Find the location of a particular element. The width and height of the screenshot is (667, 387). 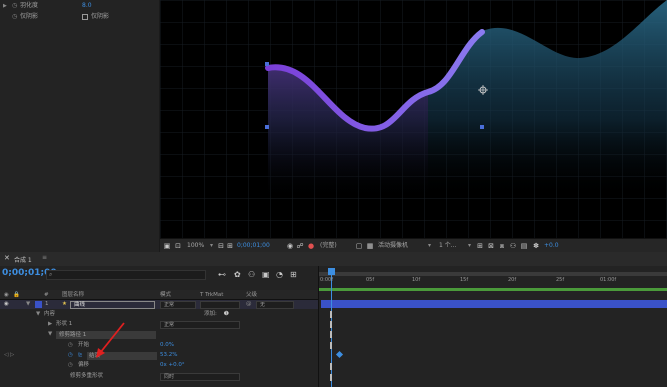

parent-dropdown: 无 is located at coordinates (275, 304).